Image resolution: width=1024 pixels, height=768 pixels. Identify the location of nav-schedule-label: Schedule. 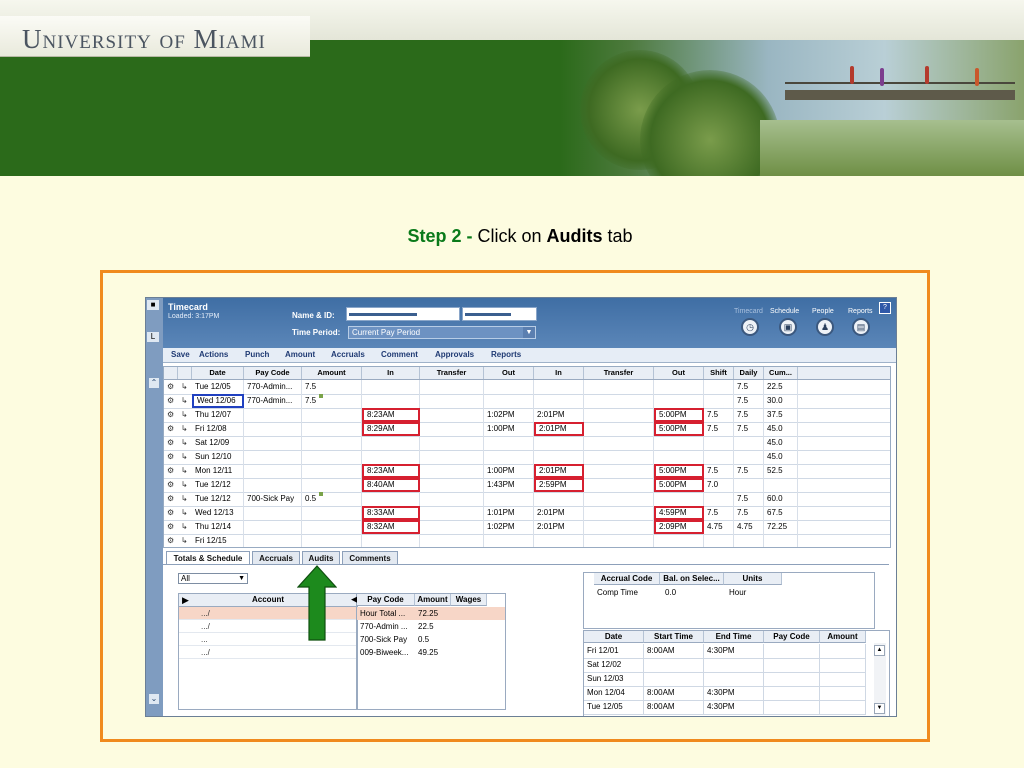
(784, 311).